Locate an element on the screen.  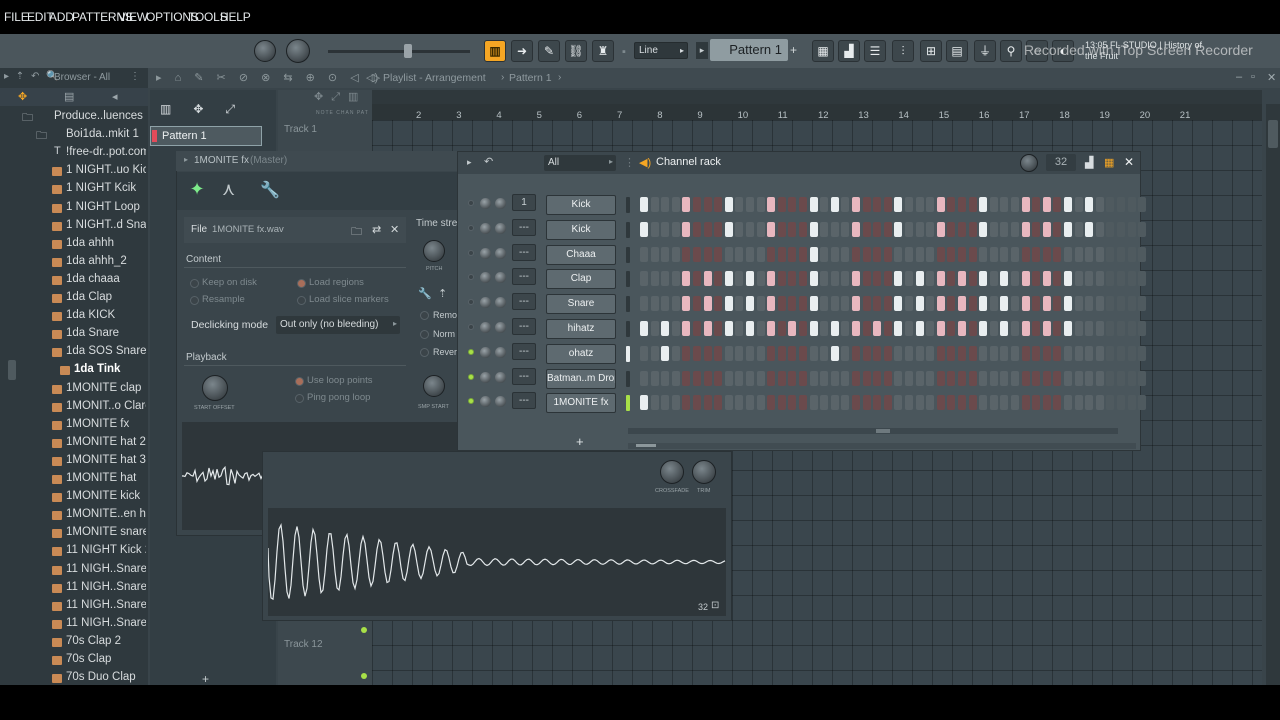
step-seq-icon: ▦ is located at coordinates (1109, 162).